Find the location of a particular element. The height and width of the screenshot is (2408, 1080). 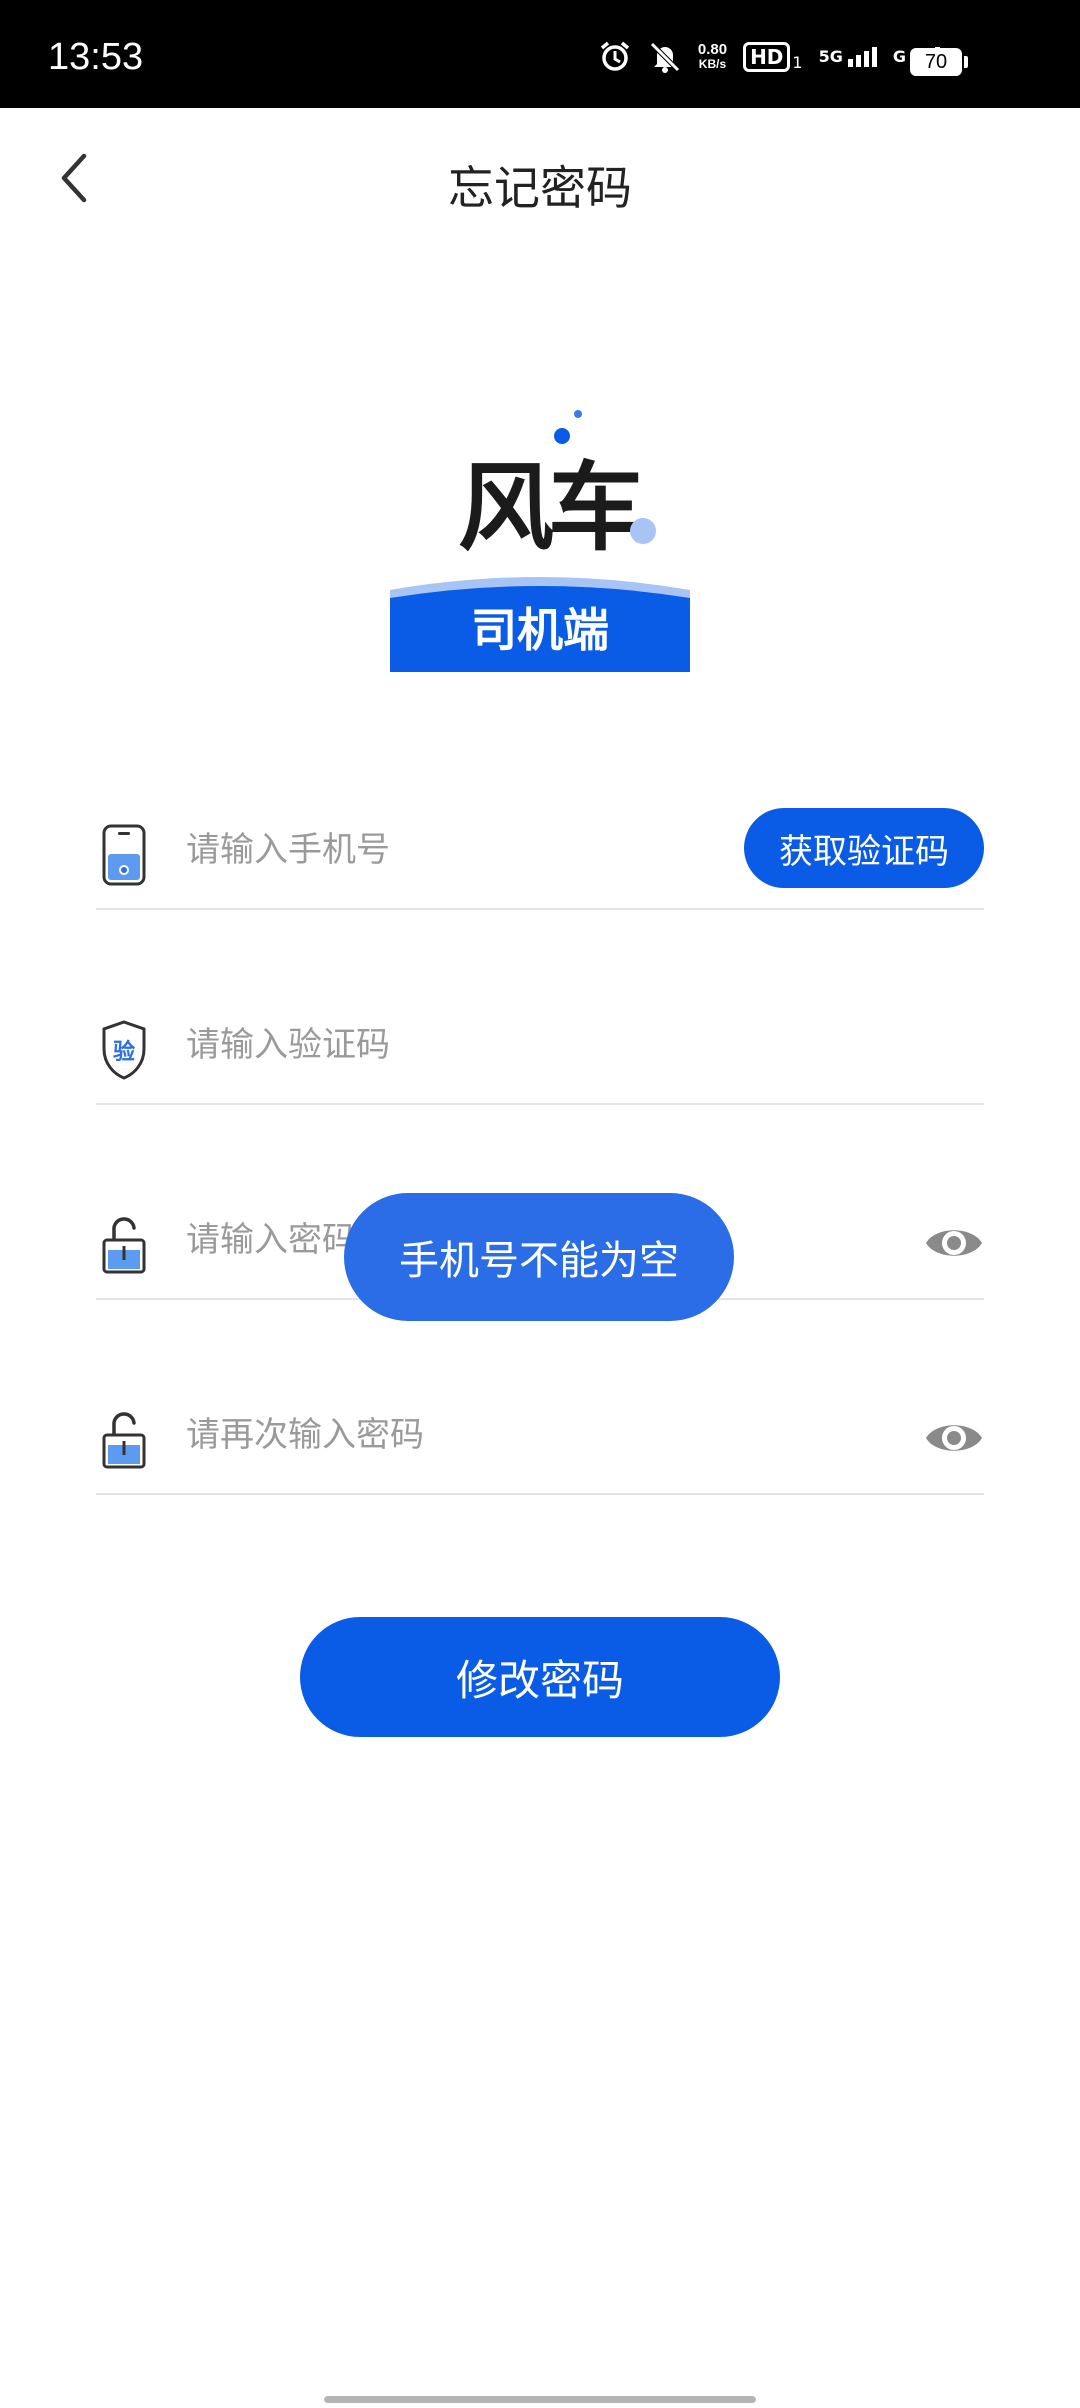

signal-5g-label: 5G is located at coordinates (830, 56).